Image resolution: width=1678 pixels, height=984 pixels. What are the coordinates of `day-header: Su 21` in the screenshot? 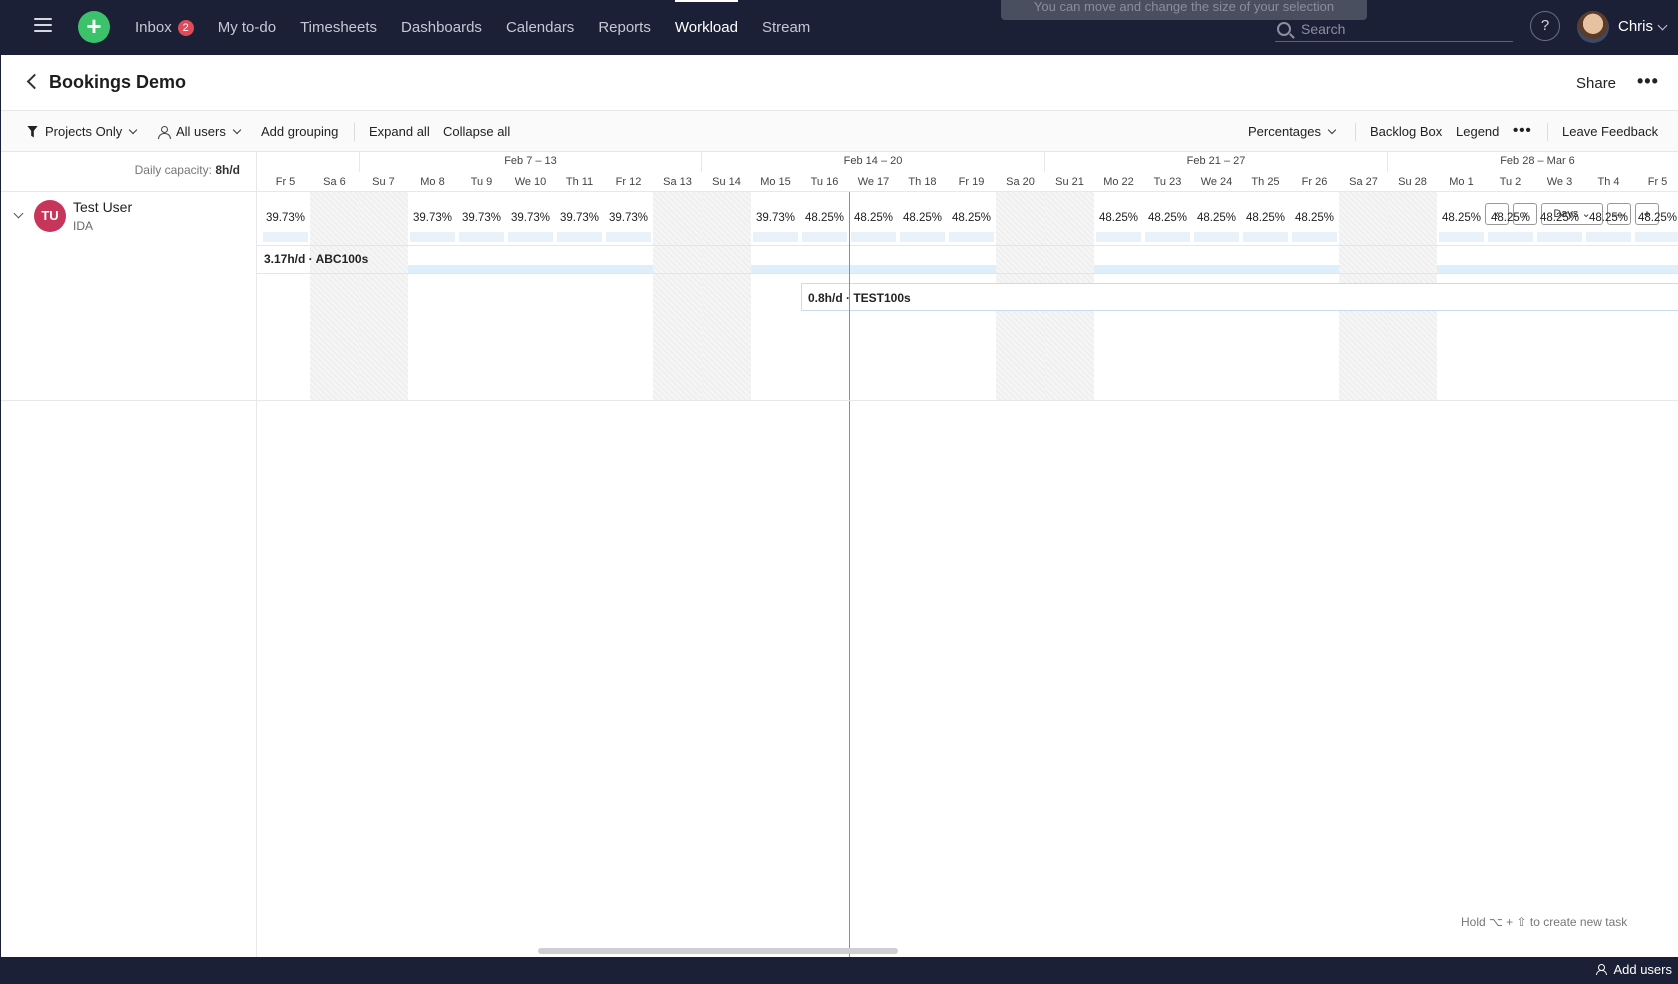 It's located at (1069, 182).